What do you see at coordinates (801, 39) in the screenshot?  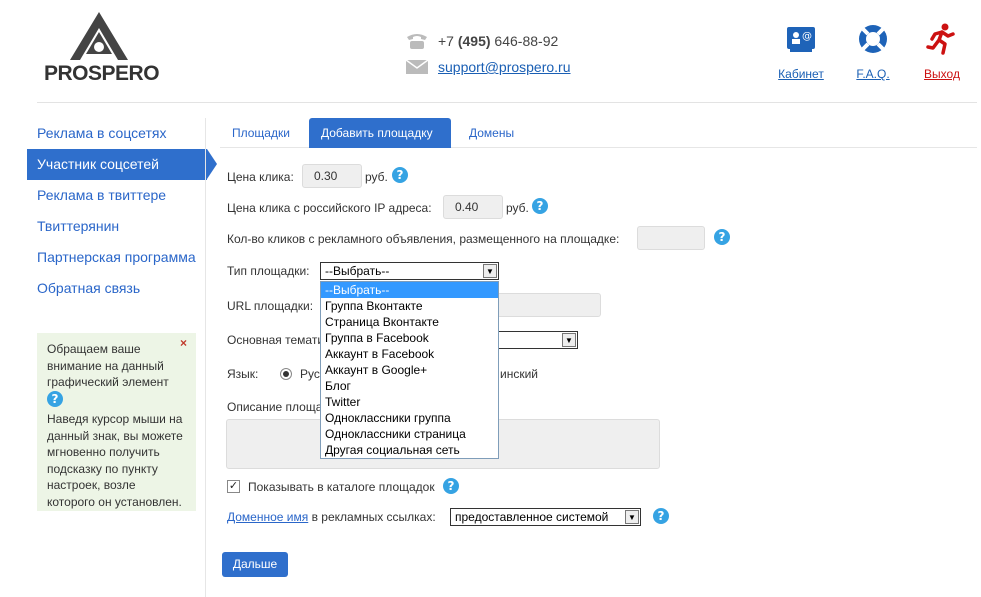 I see `cabinet-icon: @` at bounding box center [801, 39].